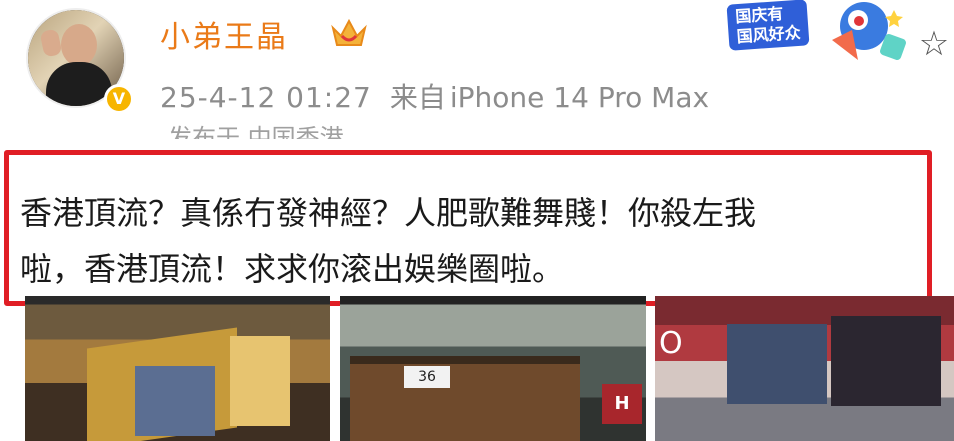 Image resolution: width=954 pixels, height=441 pixels. What do you see at coordinates (79, 45) in the screenshot?
I see `avatar-head` at bounding box center [79, 45].